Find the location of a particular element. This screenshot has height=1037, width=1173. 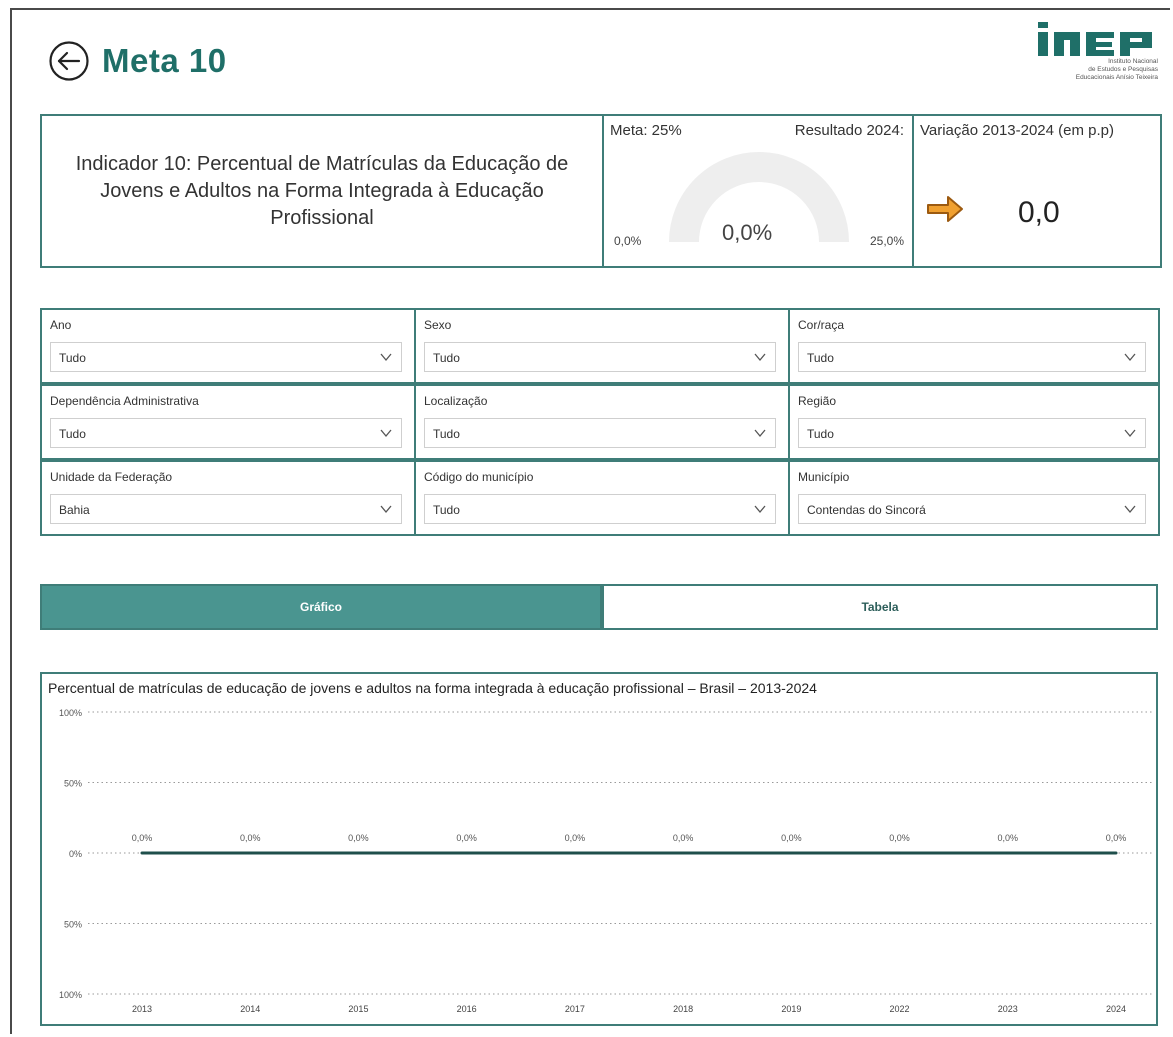

x-tick-label: 2013 is located at coordinates (142, 1009).